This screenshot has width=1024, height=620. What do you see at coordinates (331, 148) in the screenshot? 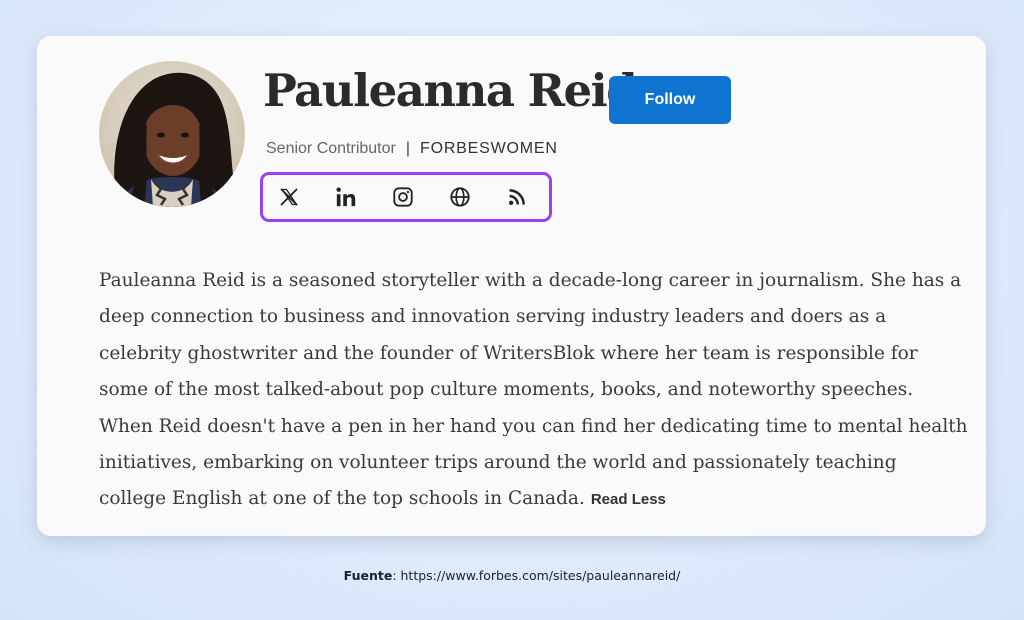
I see `role-label: Senior Contributor` at bounding box center [331, 148].